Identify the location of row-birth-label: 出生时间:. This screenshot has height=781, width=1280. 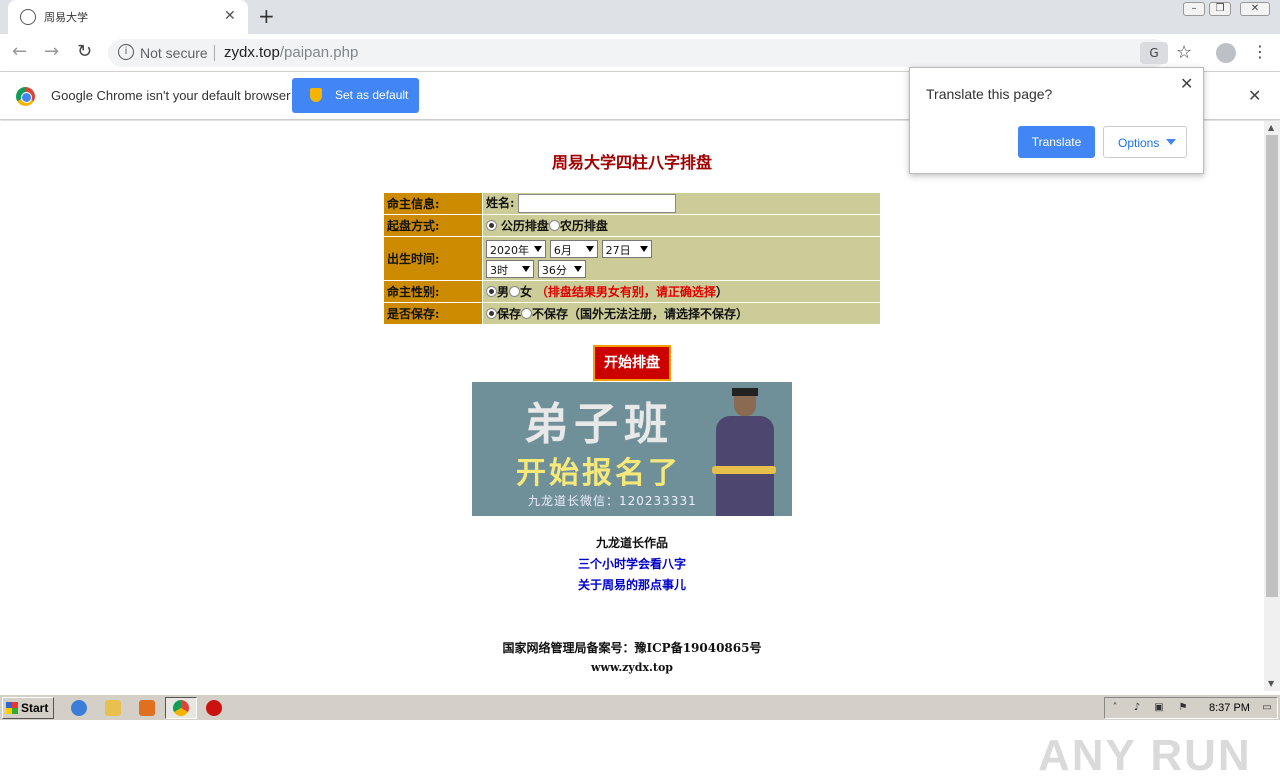
(433, 258).